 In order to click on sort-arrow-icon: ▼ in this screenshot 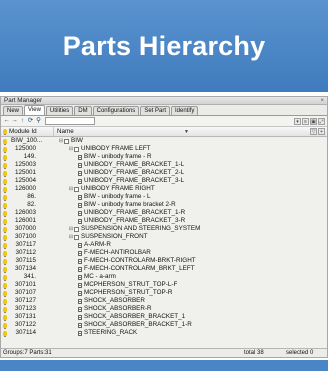, I will do `click(186, 132)`.